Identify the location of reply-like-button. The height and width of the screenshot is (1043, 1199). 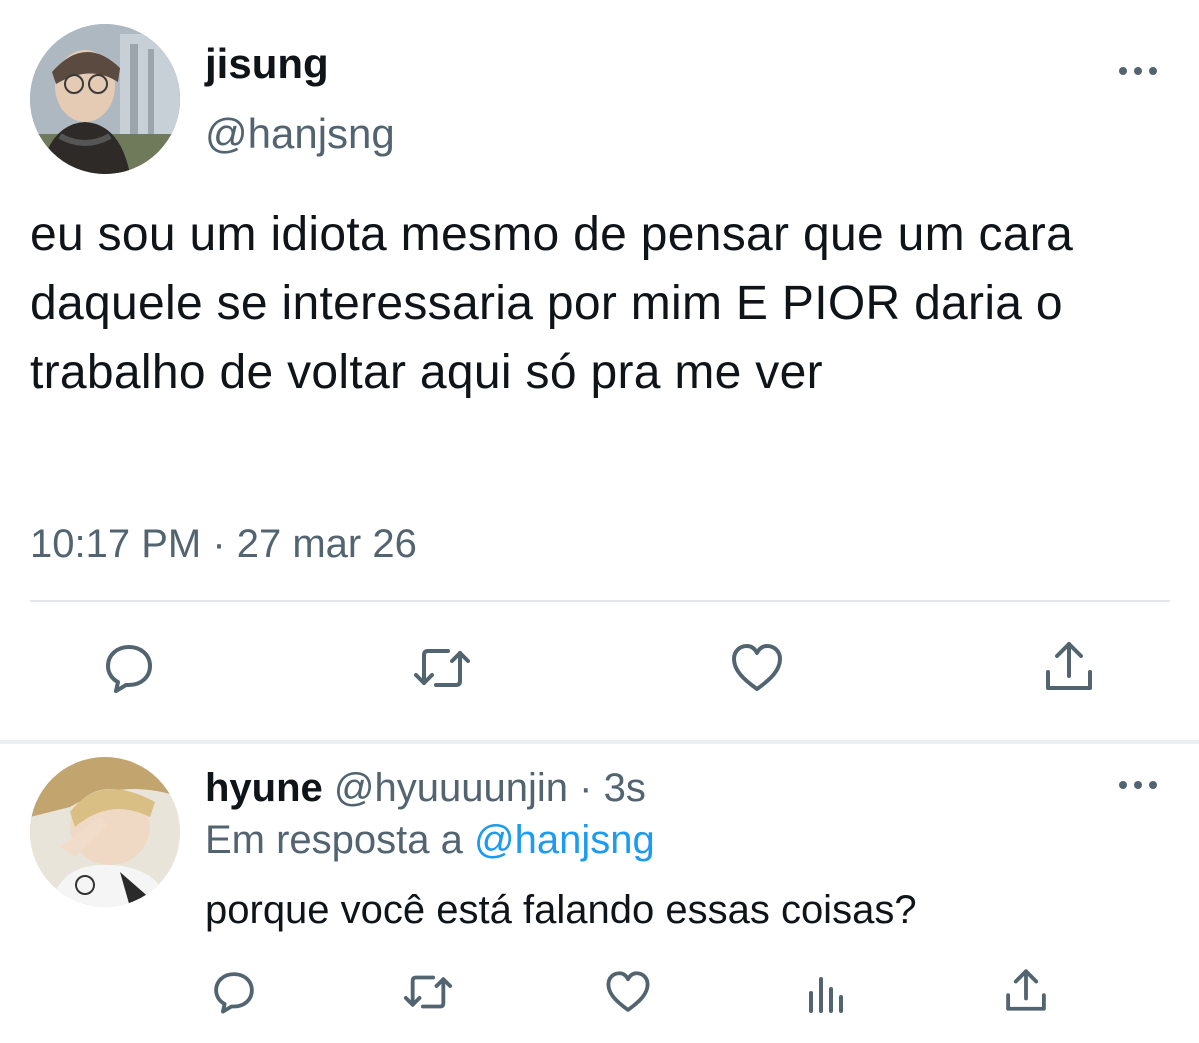
(628, 992).